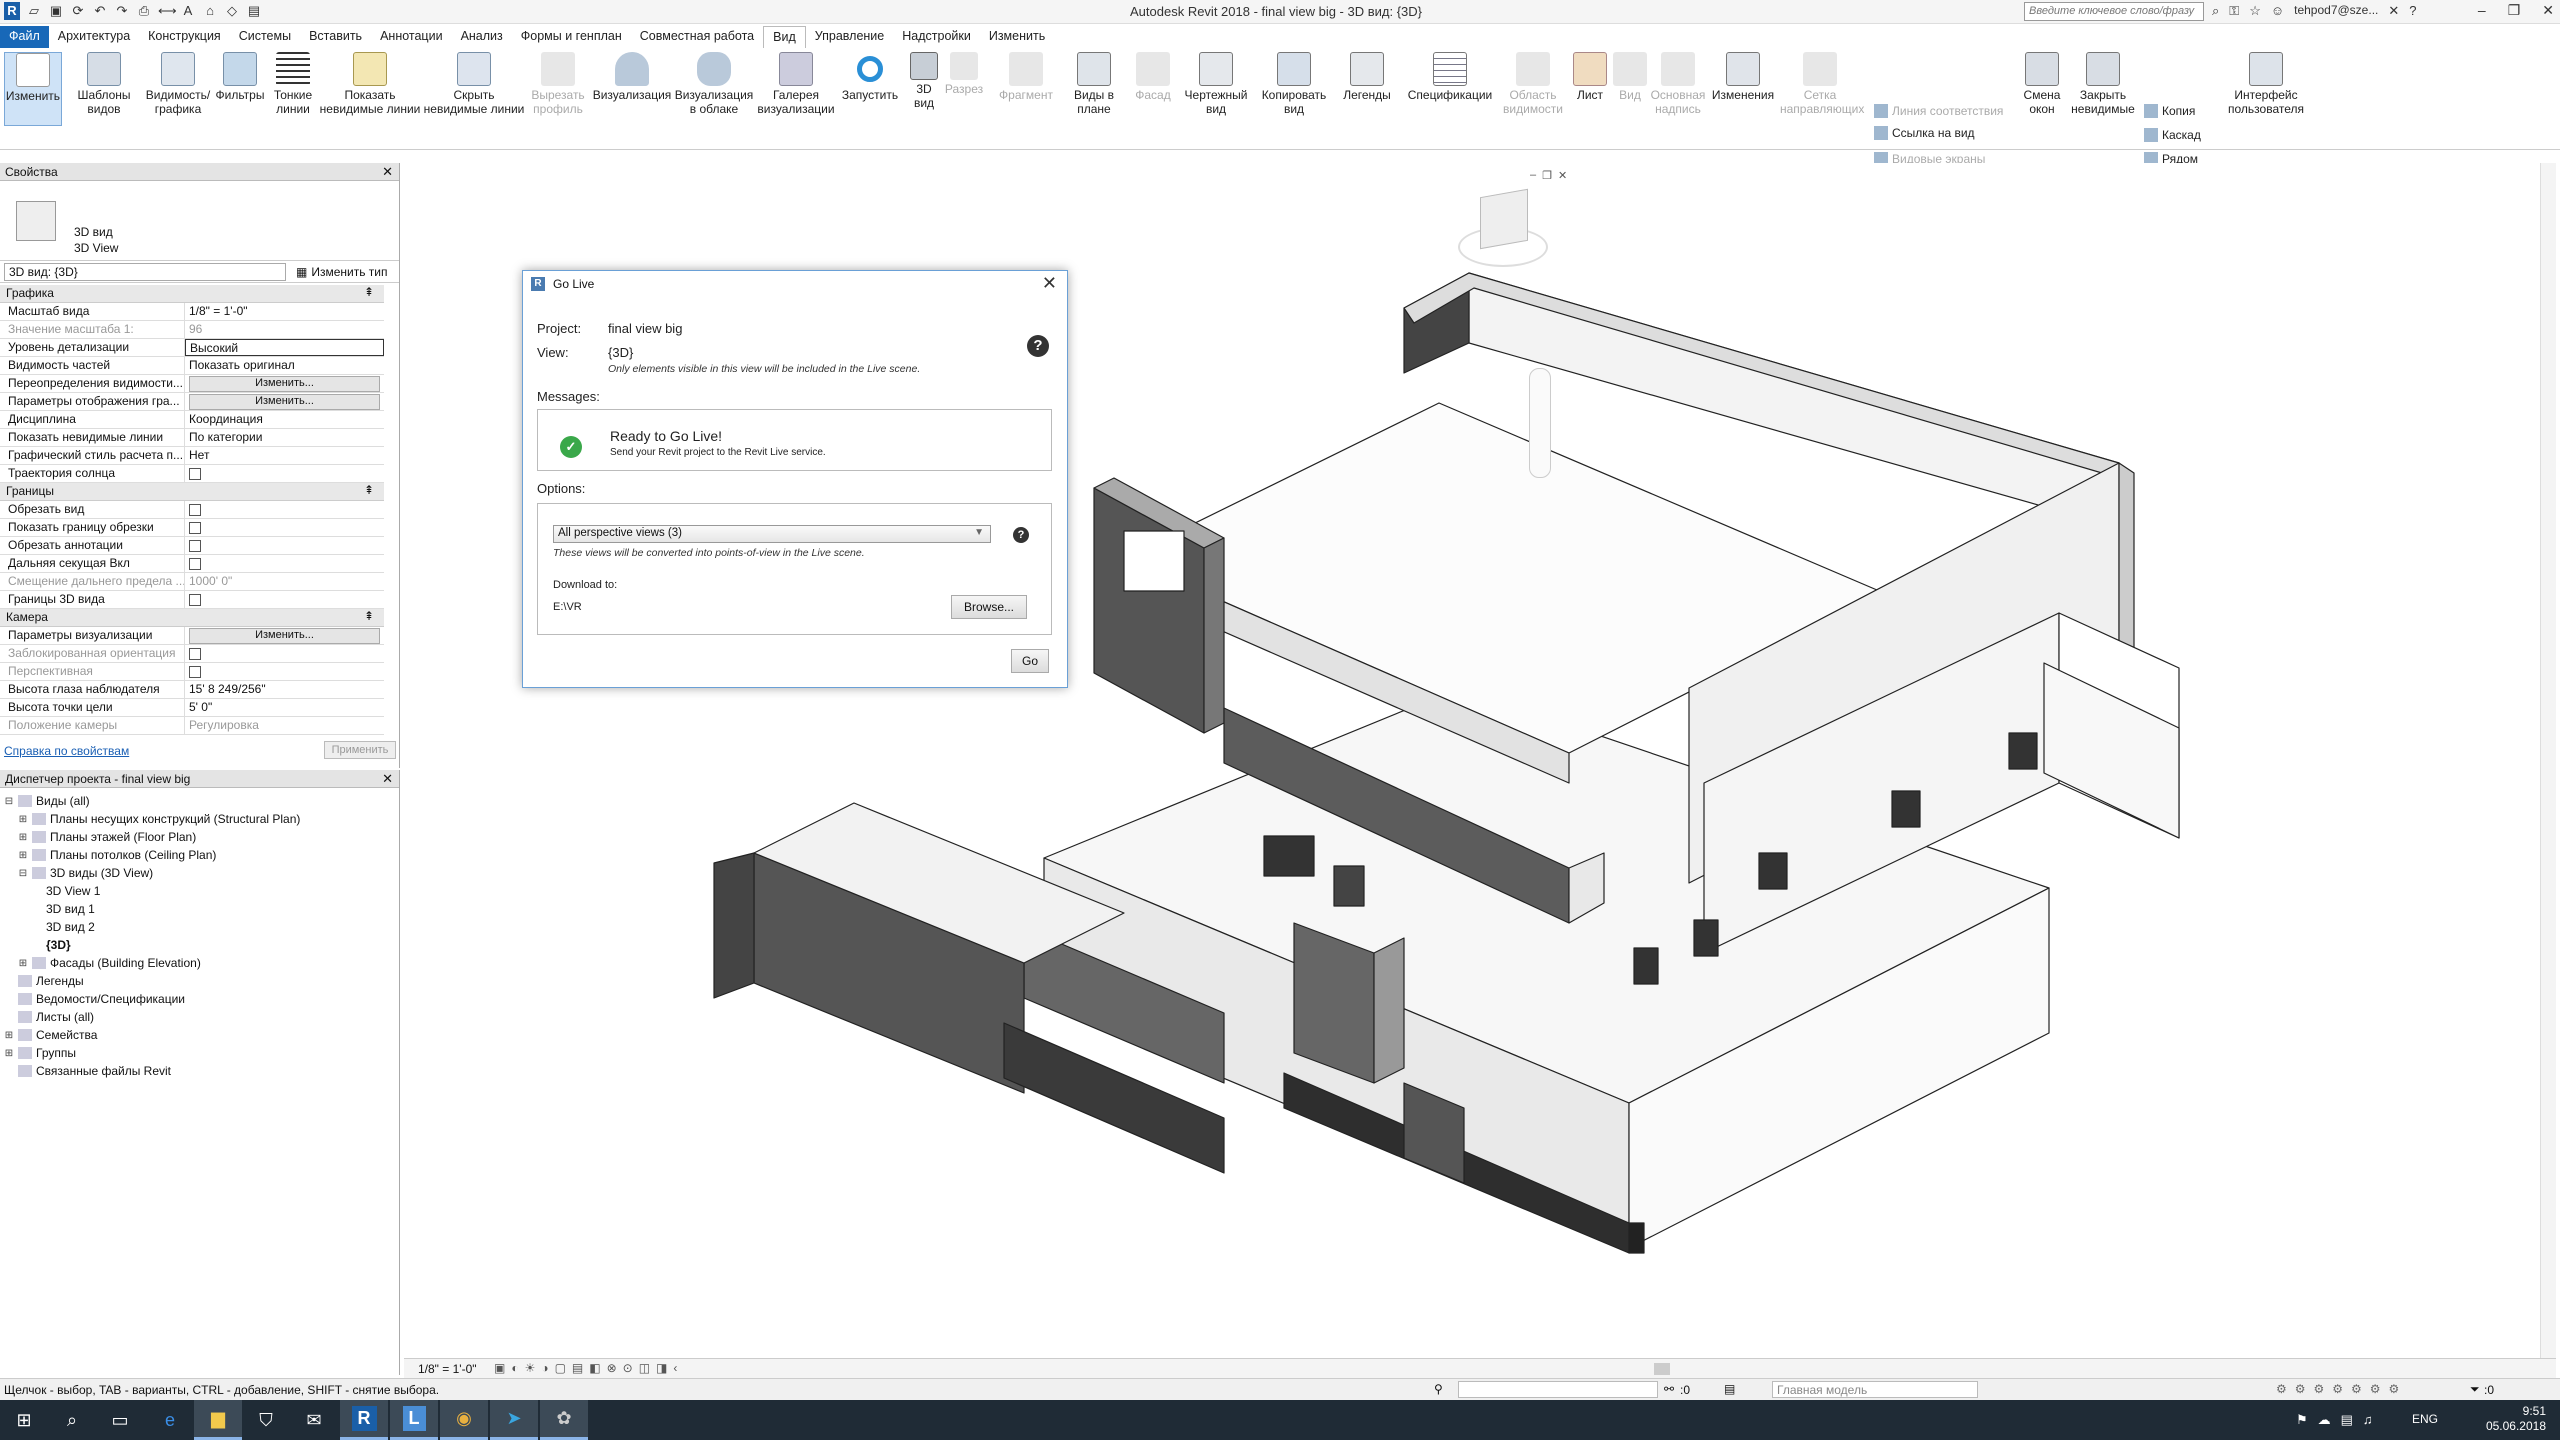 The image size is (2560, 1440). Describe the element at coordinates (2103, 84) in the screenshot. I see `close-hidden-button: Закрыть невидимые` at that location.